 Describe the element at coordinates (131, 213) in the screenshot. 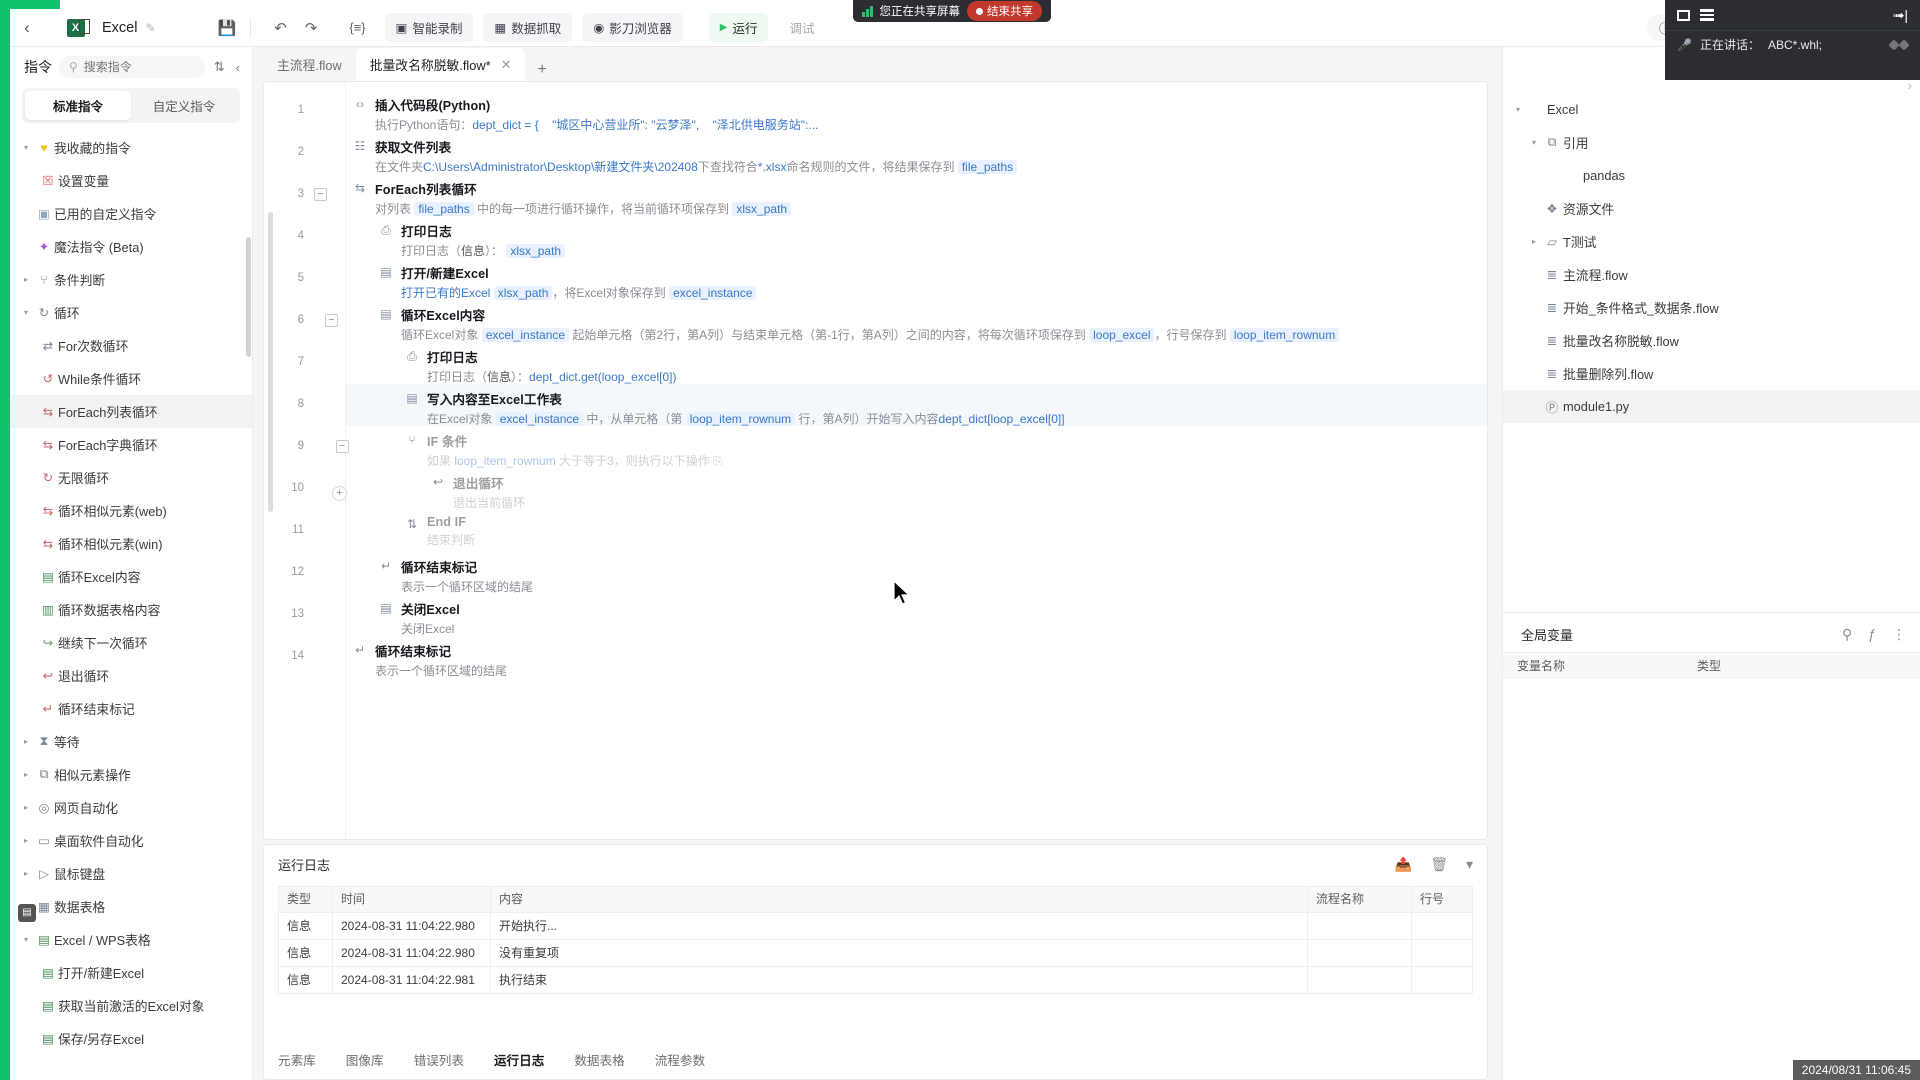

I see `sidebar-item-2: ▣ 已用的自定义指令` at that location.